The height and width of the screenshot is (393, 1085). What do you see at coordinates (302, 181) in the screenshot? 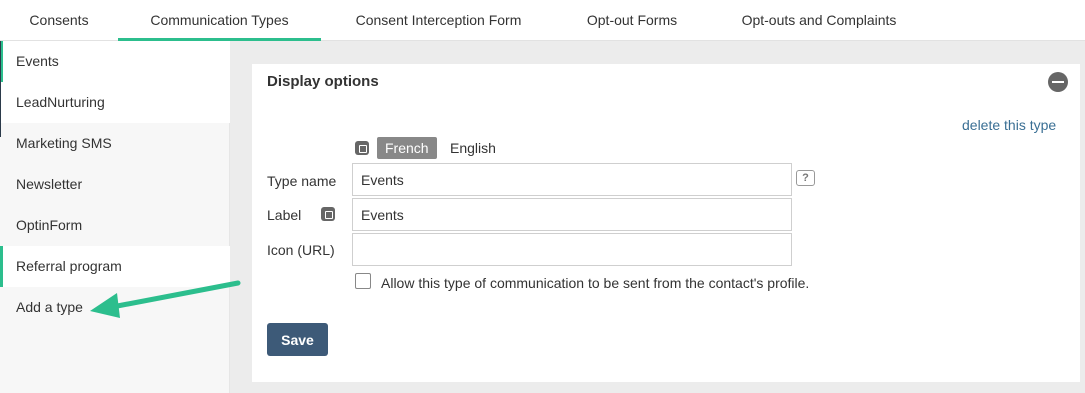
I see `type-name-label: Type name` at bounding box center [302, 181].